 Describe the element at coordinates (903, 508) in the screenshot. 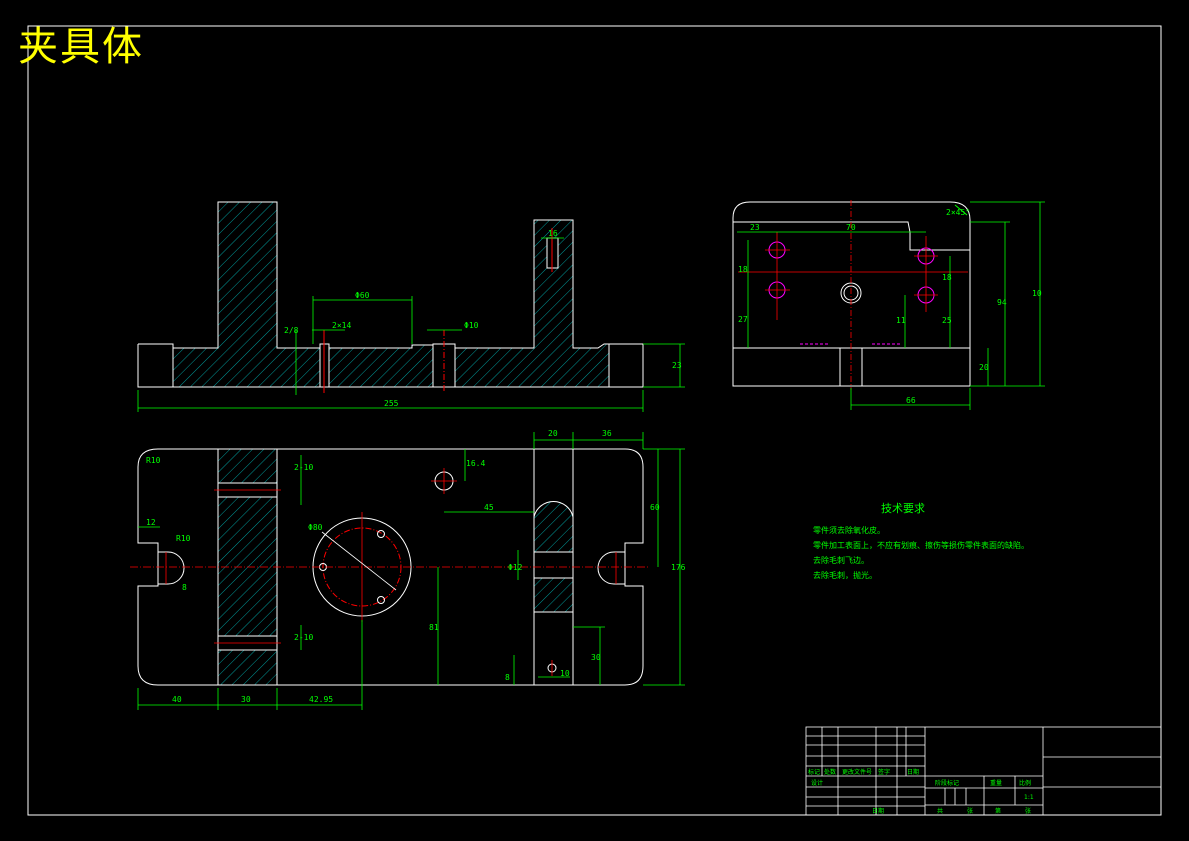

I see `tech-requirements-title: 技术要求` at that location.